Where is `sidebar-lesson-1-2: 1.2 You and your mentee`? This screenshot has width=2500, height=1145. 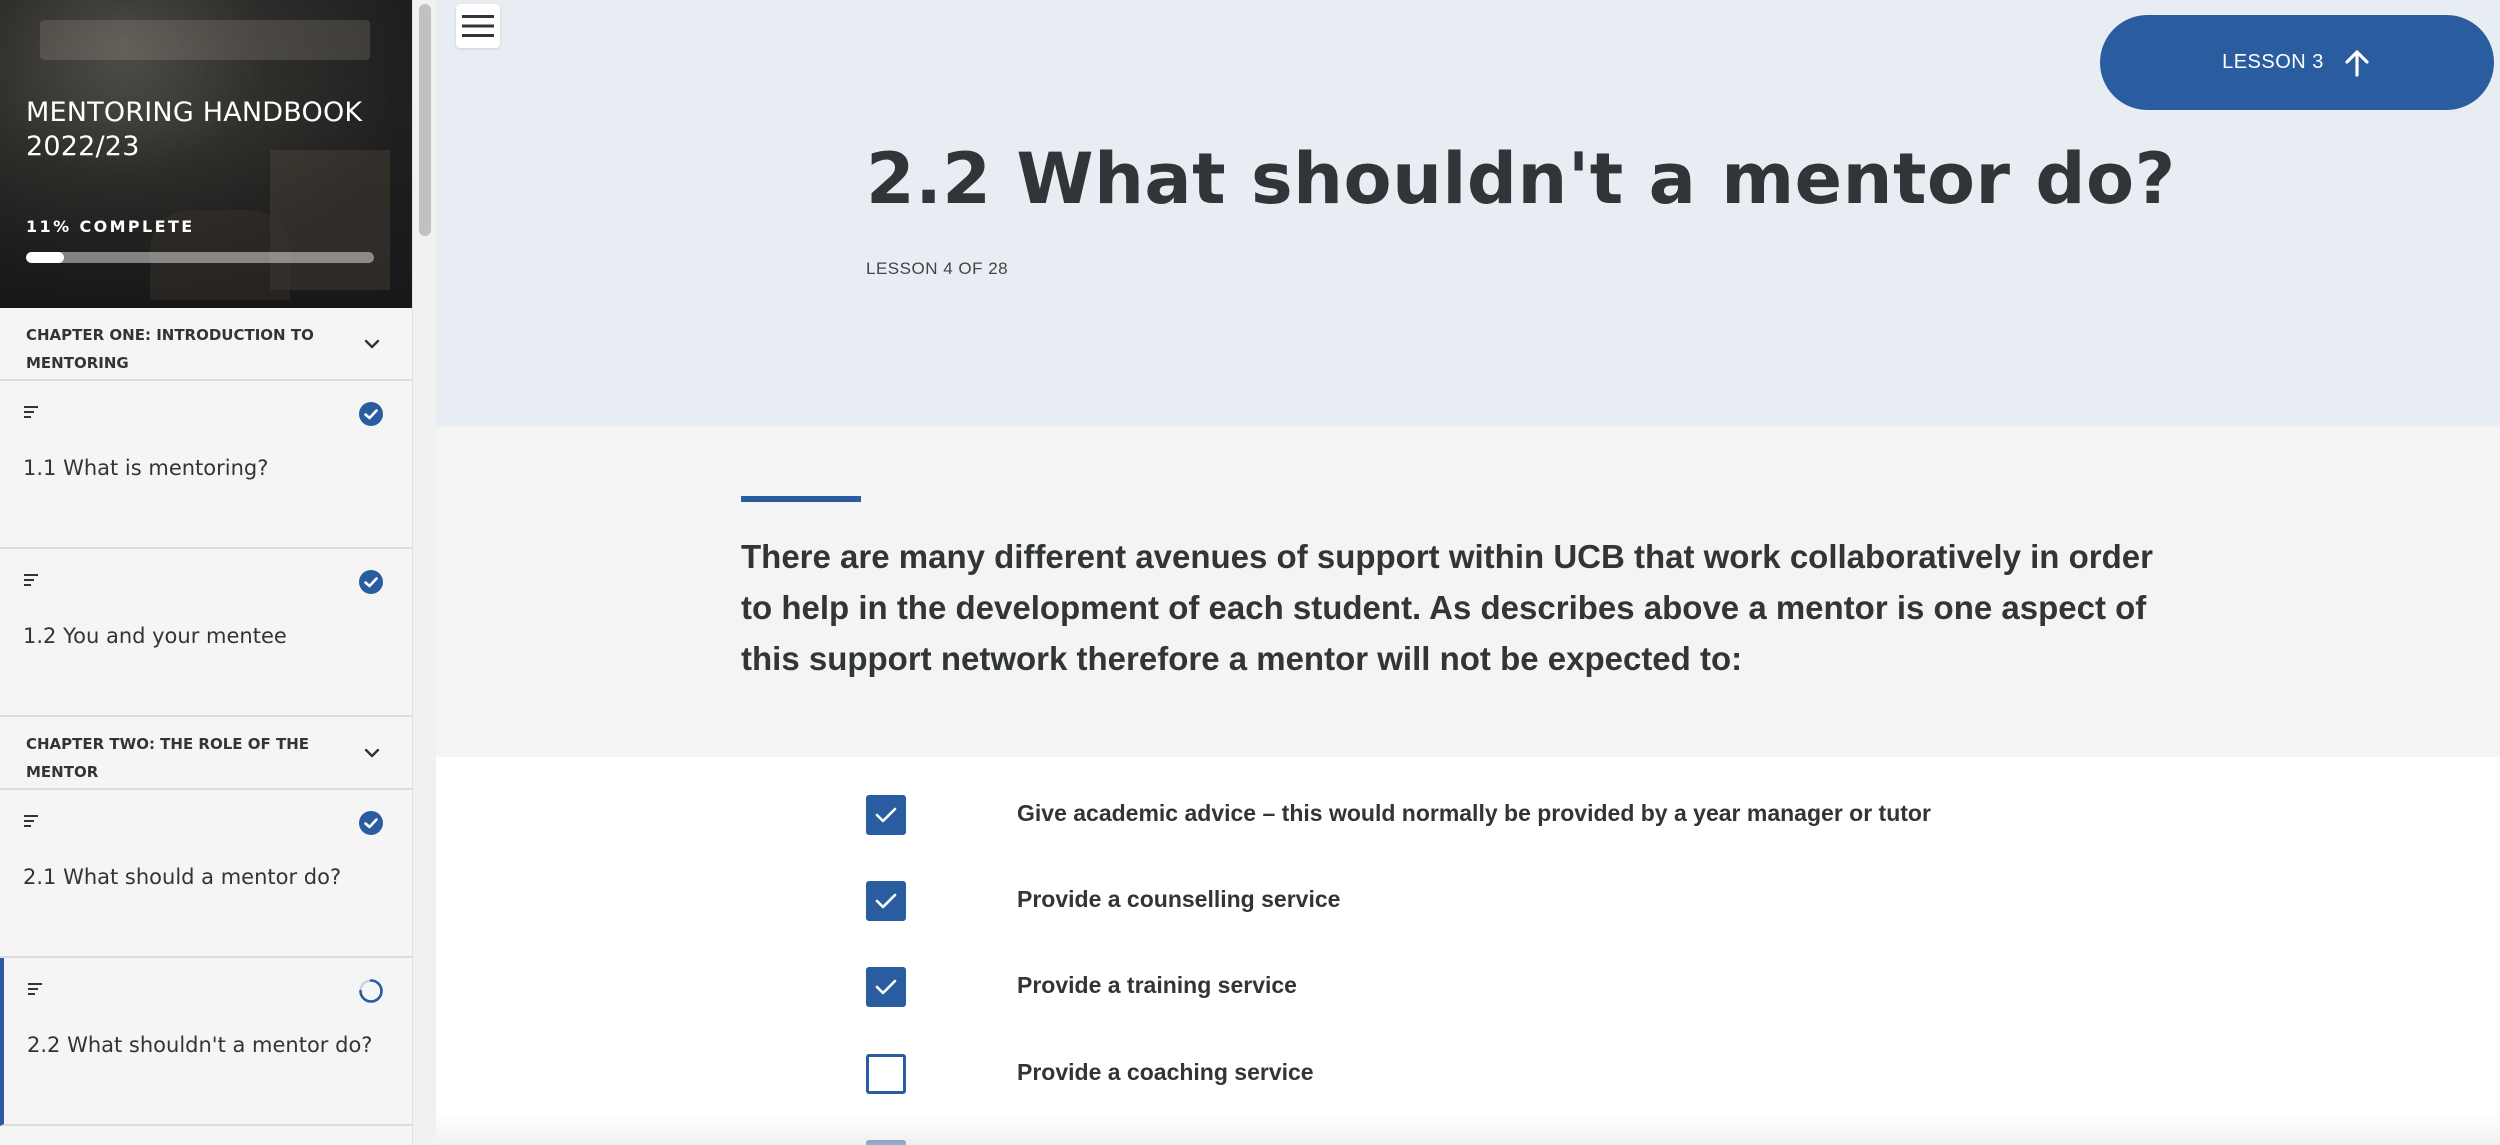 sidebar-lesson-1-2: 1.2 You and your mentee is located at coordinates (206, 633).